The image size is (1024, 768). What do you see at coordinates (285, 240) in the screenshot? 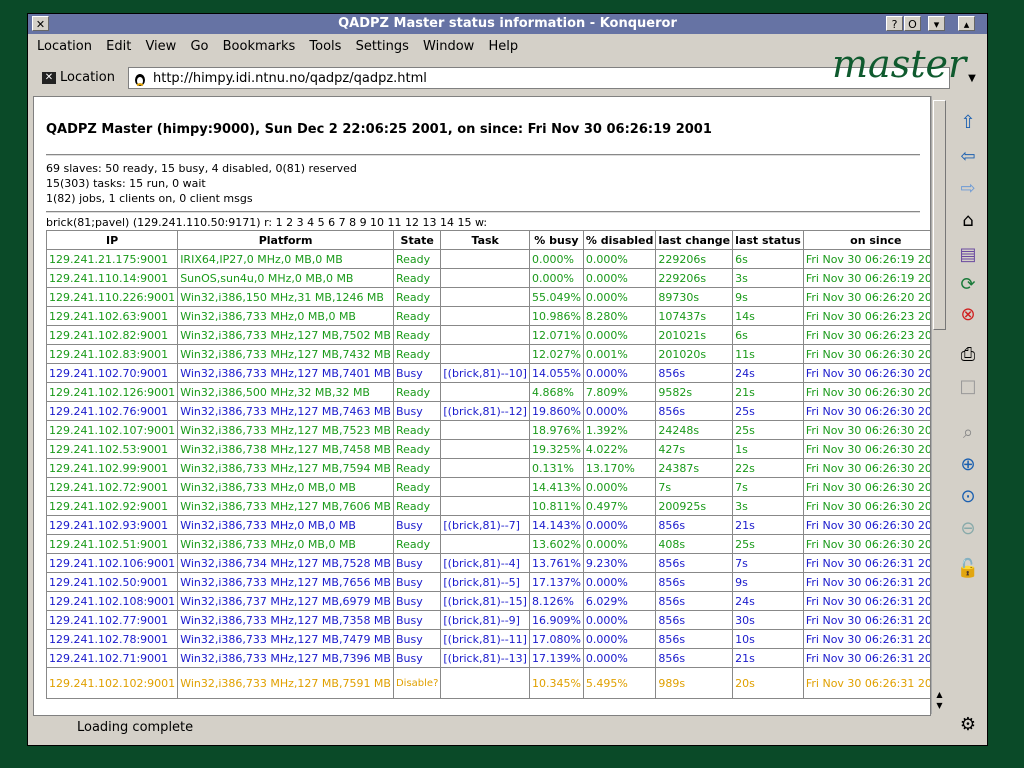
I see `column-header: Platform` at bounding box center [285, 240].